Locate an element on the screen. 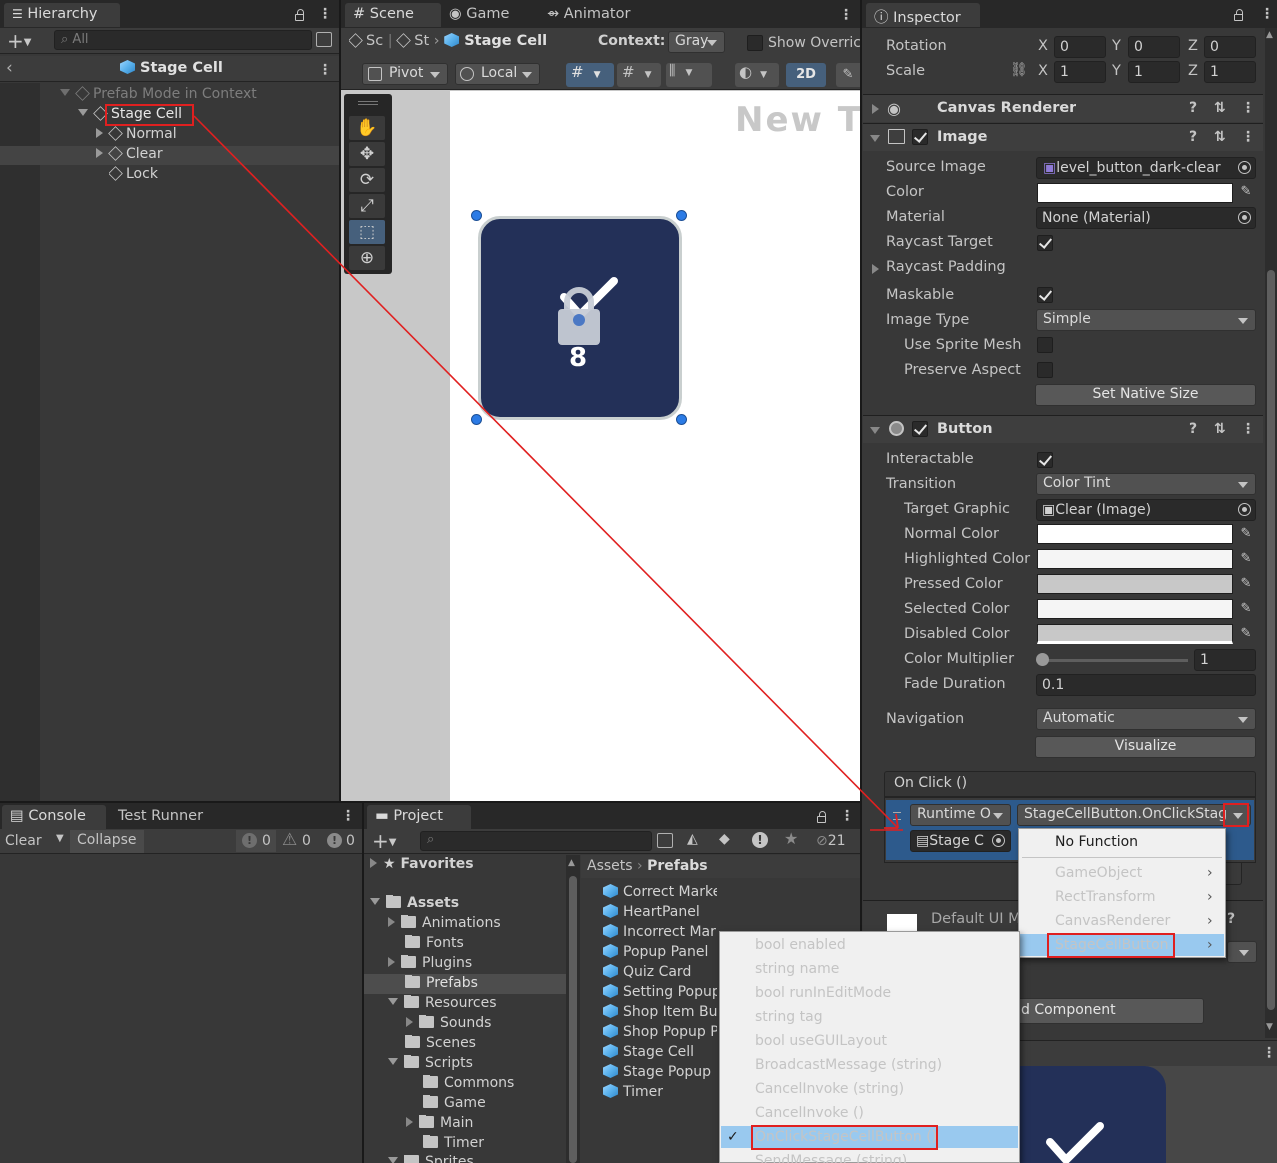 This screenshot has height=1163, width=1277. method-menu-item: bool runInEditMode is located at coordinates (823, 993).